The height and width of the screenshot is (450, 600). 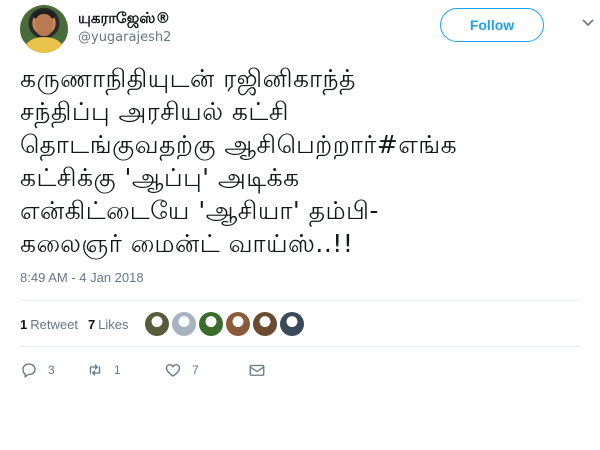 What do you see at coordinates (113, 324) in the screenshot?
I see `likes-label: Likes` at bounding box center [113, 324].